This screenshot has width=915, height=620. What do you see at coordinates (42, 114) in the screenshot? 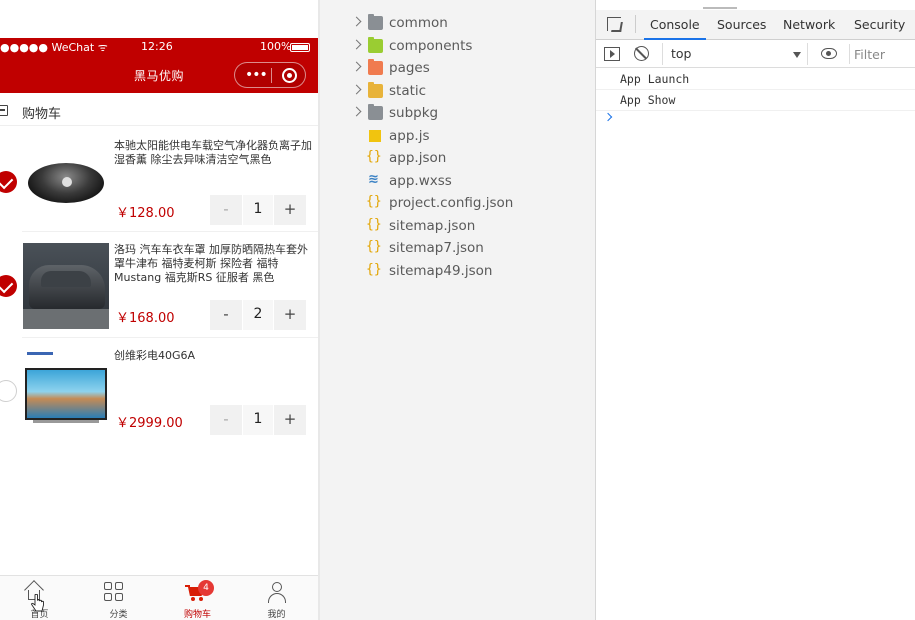
I see `cart-header-label: 购物车` at bounding box center [42, 114].